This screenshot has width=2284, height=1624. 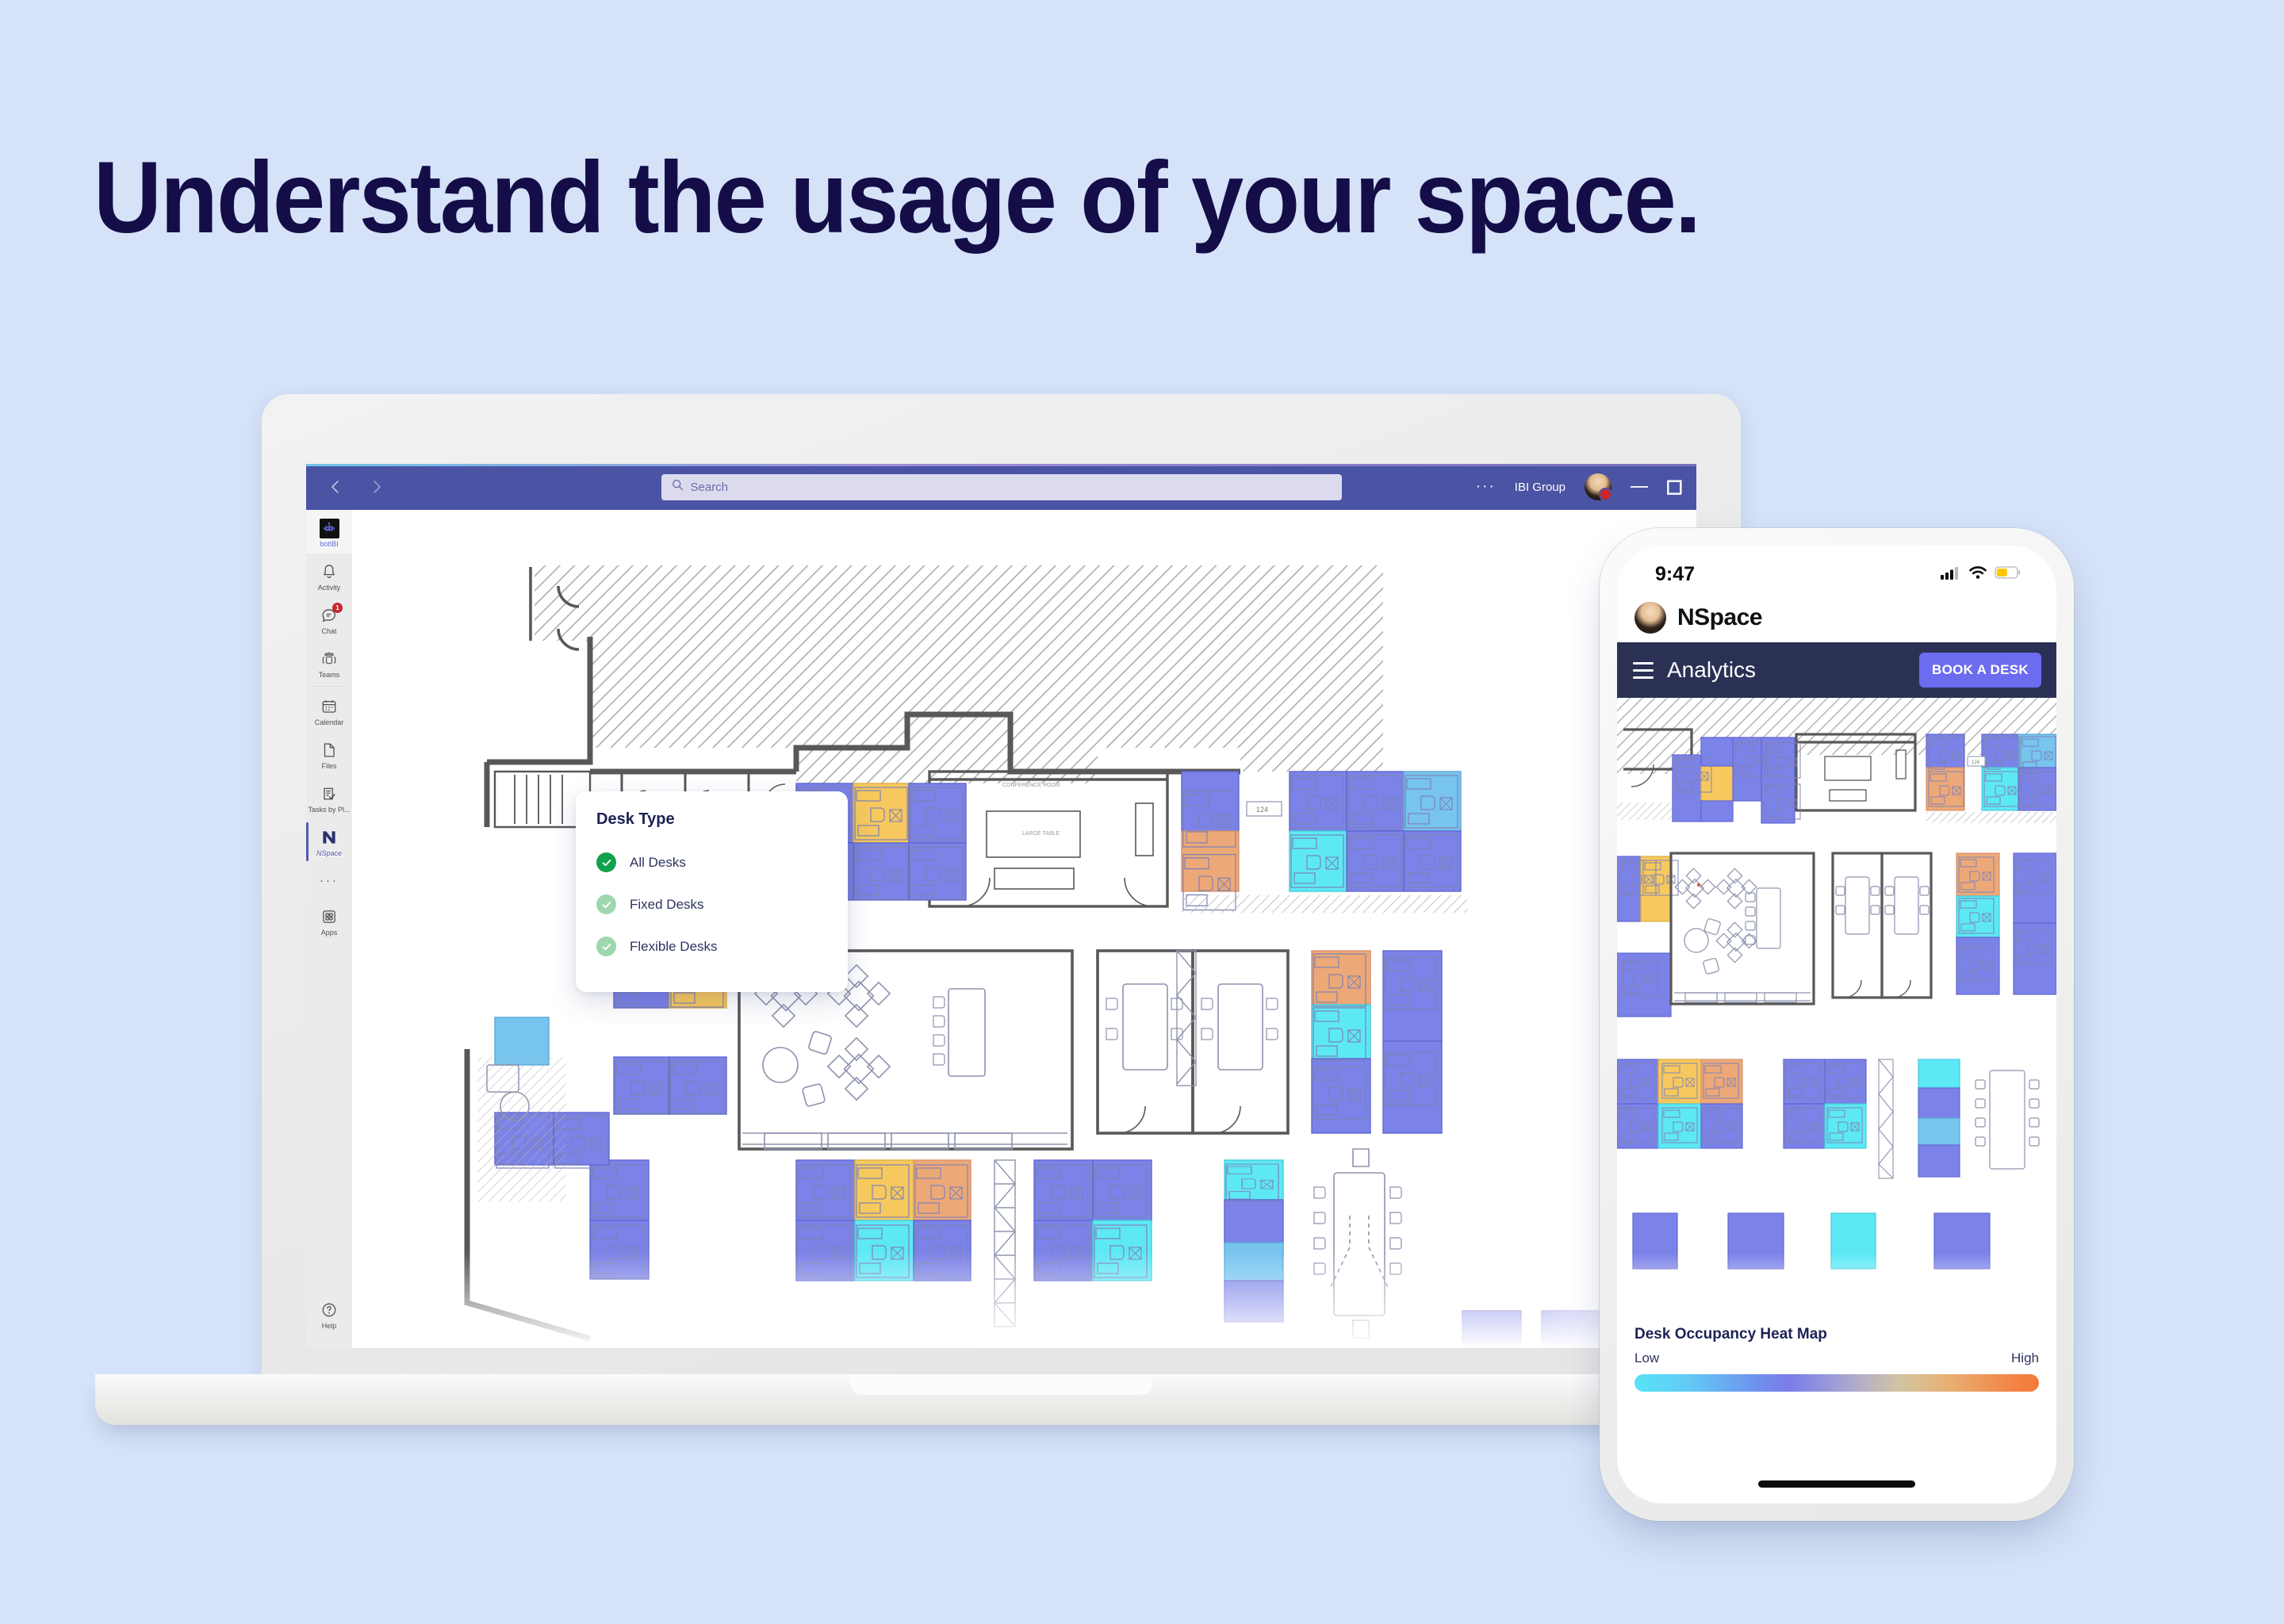 What do you see at coordinates (1001, 1384) in the screenshot?
I see `laptop-trackpad-notch` at bounding box center [1001, 1384].